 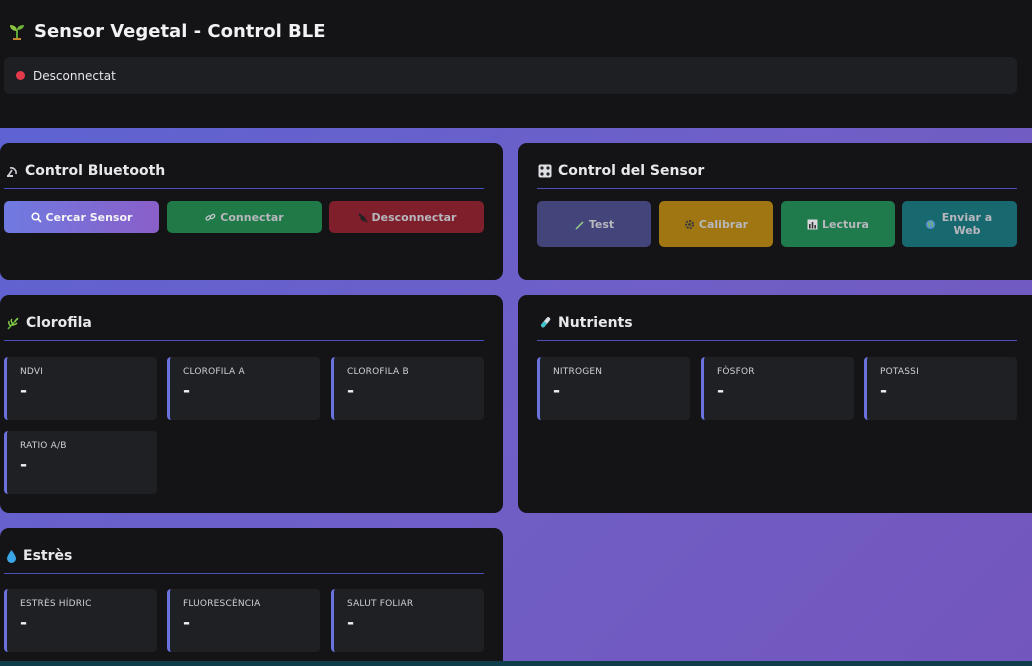 What do you see at coordinates (362, 217) in the screenshot?
I see `plug-icon` at bounding box center [362, 217].